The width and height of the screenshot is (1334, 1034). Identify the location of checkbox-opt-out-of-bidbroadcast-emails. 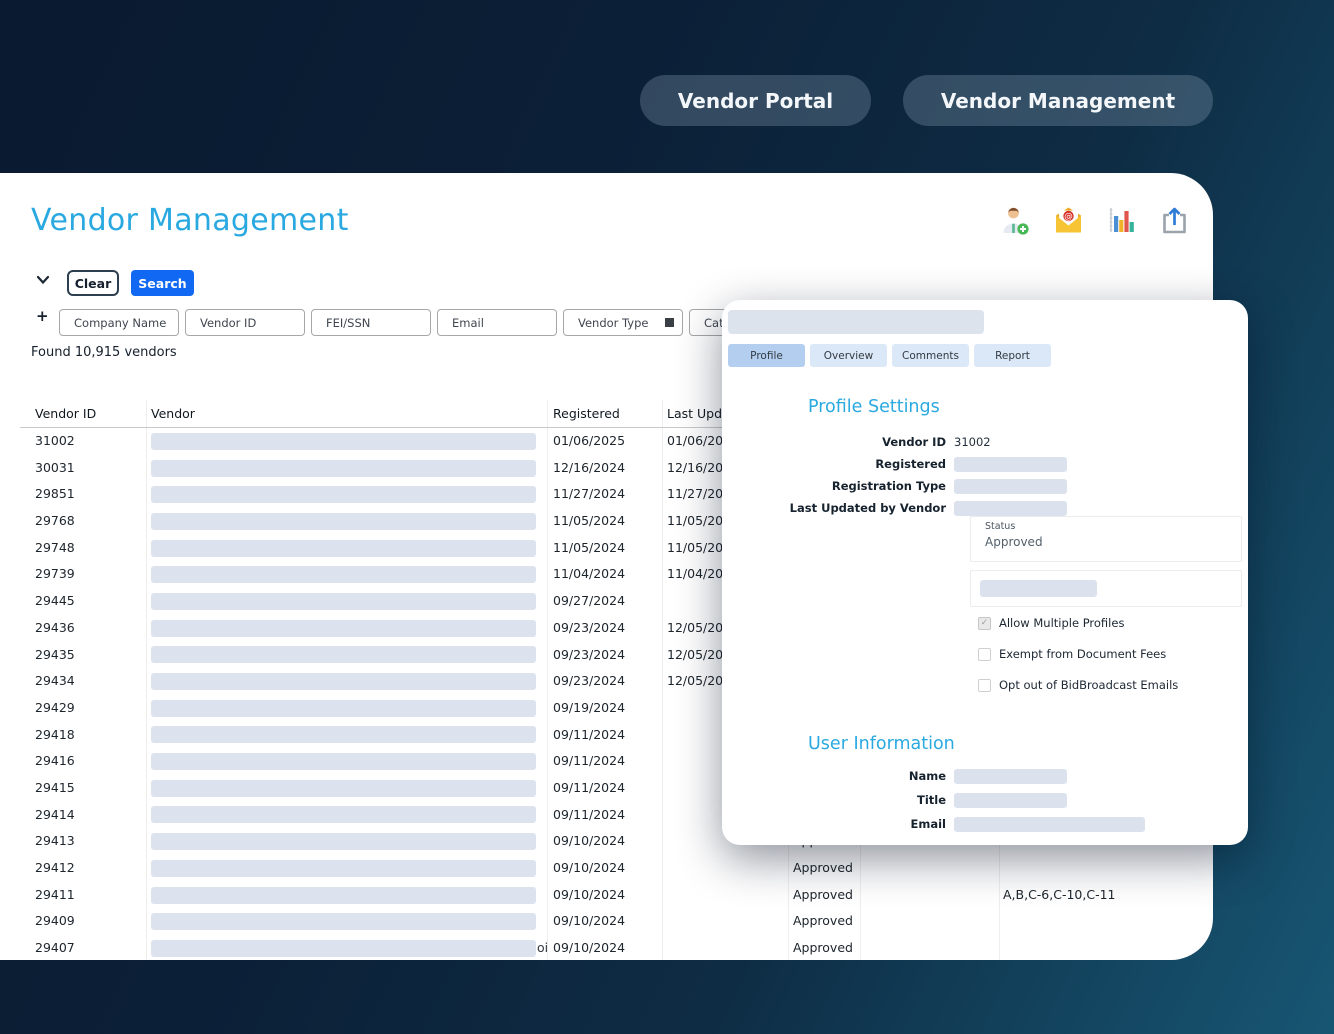
(984, 685).